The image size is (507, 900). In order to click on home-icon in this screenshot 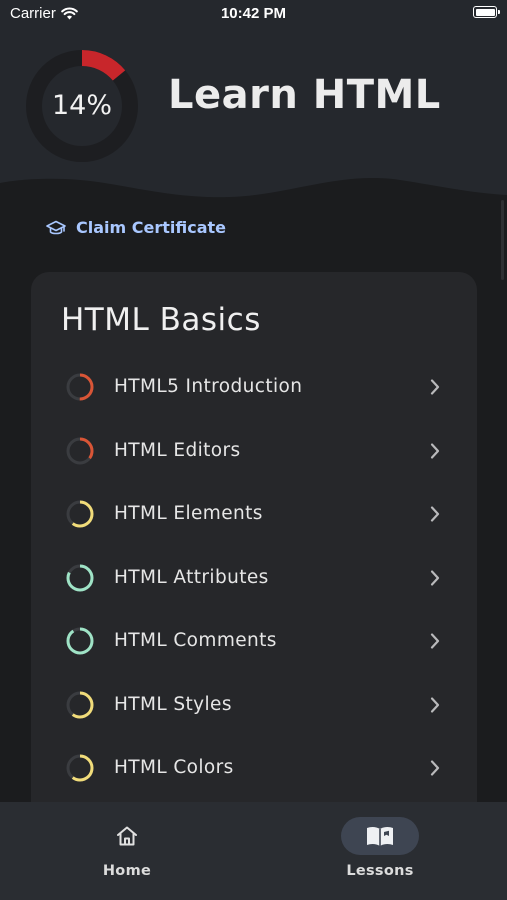, I will do `click(127, 836)`.